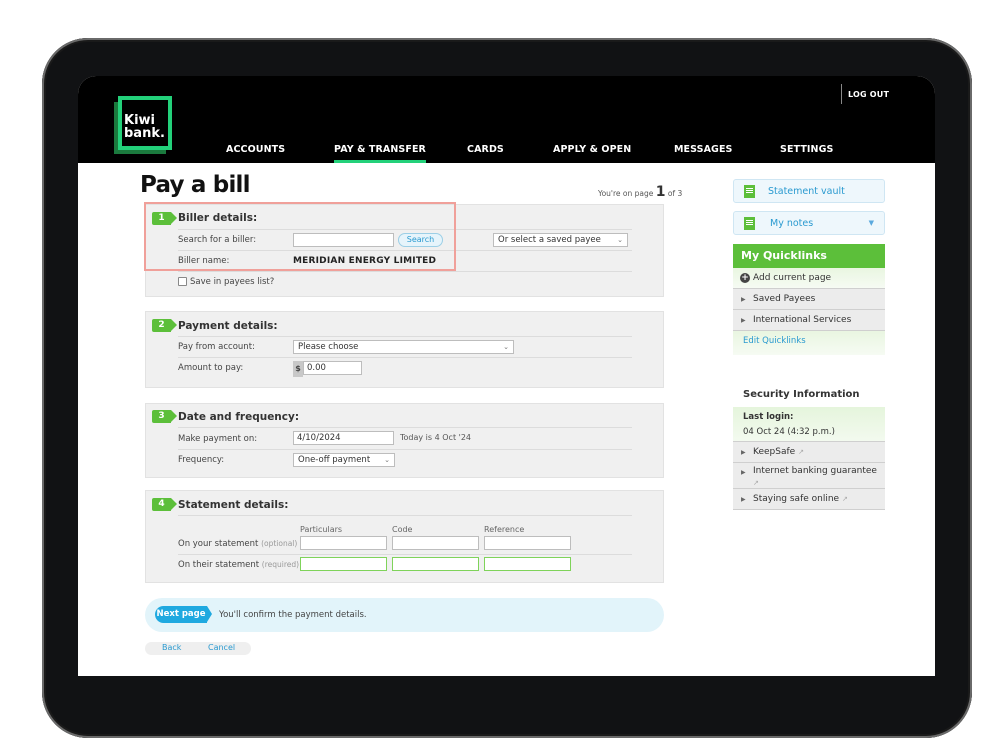  I want to click on security-link-keepsafe: ▶ KeepSafe ↗, so click(809, 452).